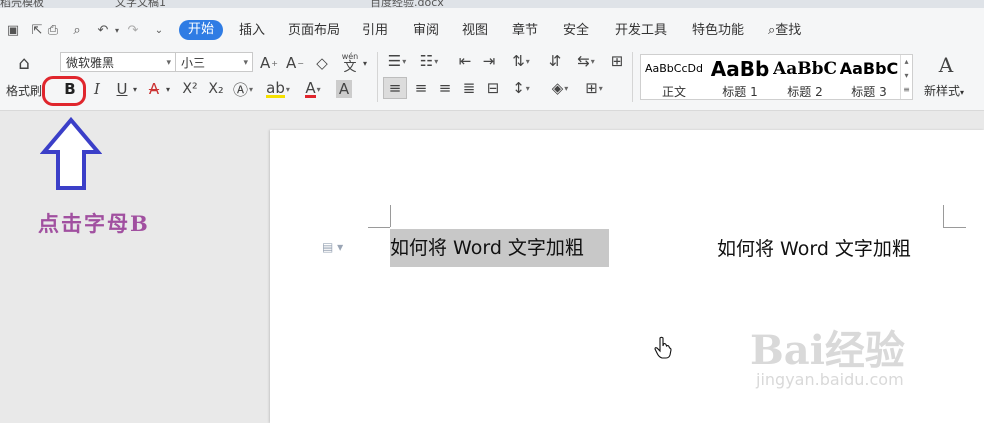 This screenshot has width=984, height=423. Describe the element at coordinates (740, 92) in the screenshot. I see `style-name: 标题 1` at that location.